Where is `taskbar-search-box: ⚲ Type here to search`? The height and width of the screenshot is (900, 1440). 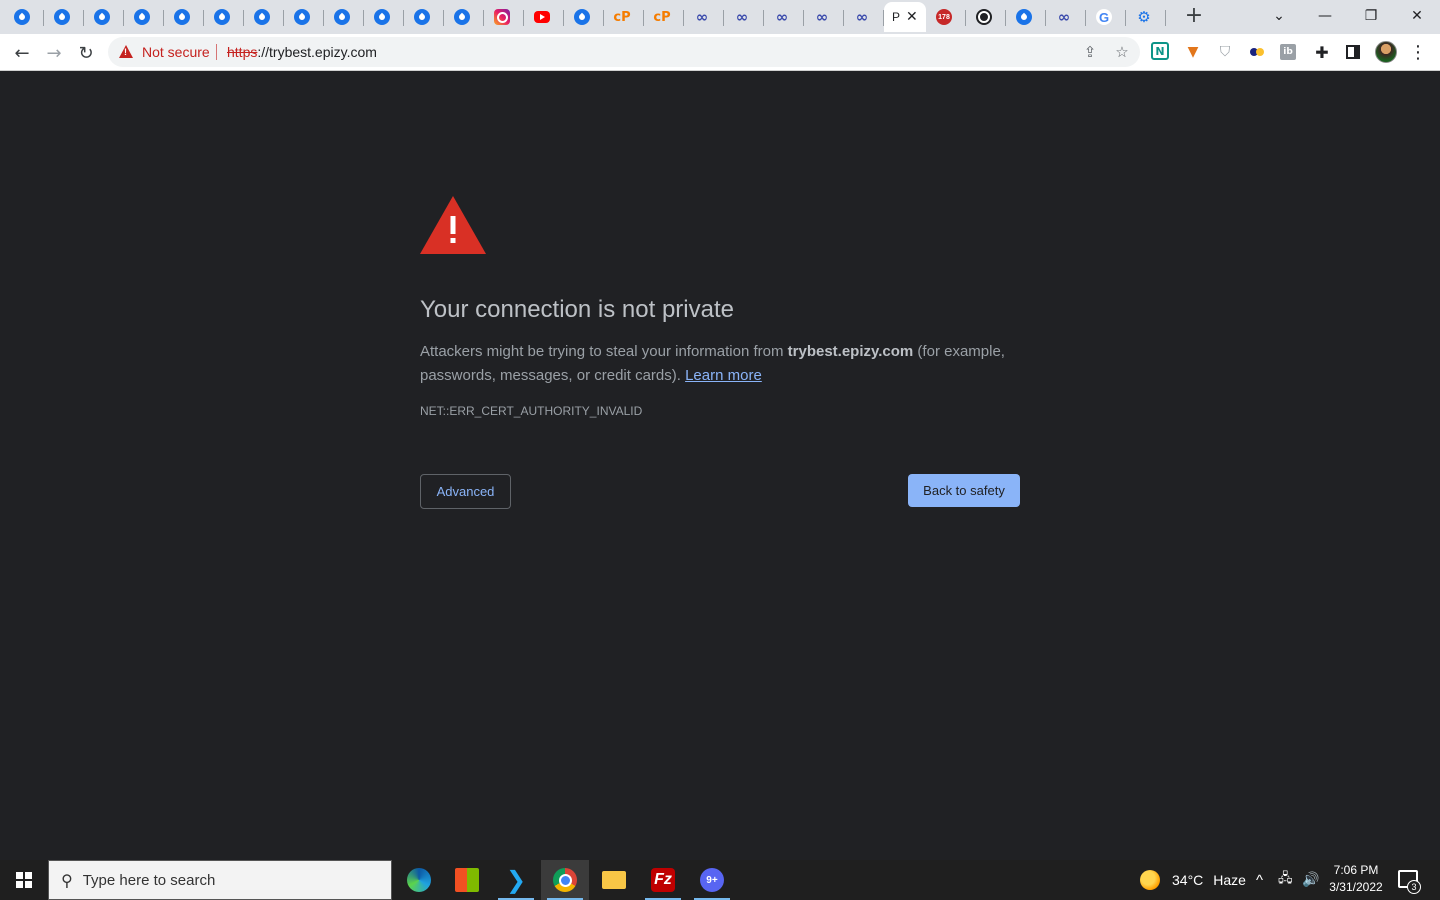
taskbar-search-box: ⚲ Type here to search is located at coordinates (220, 880).